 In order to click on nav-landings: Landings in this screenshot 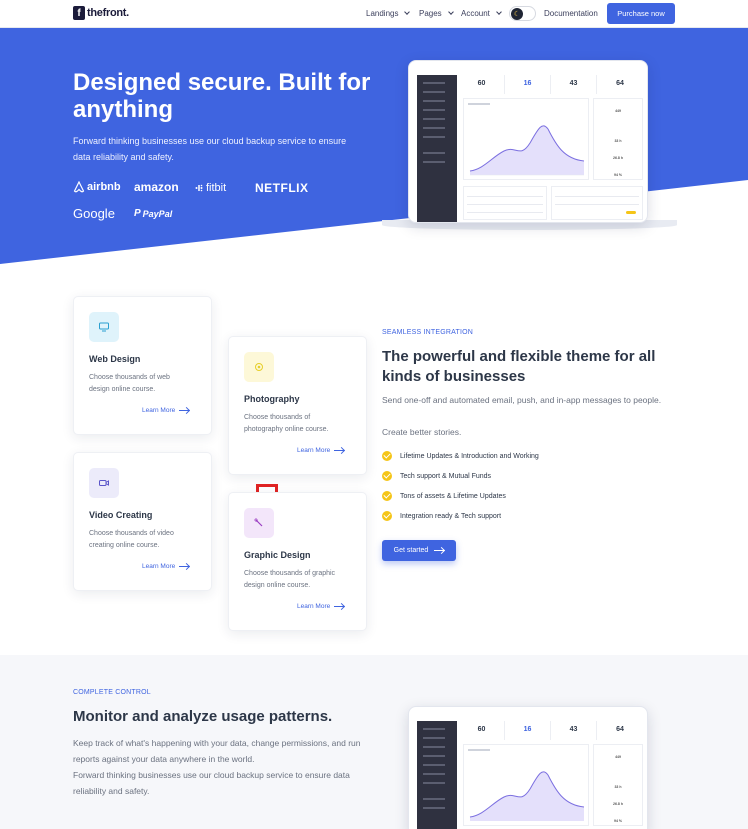, I will do `click(388, 13)`.